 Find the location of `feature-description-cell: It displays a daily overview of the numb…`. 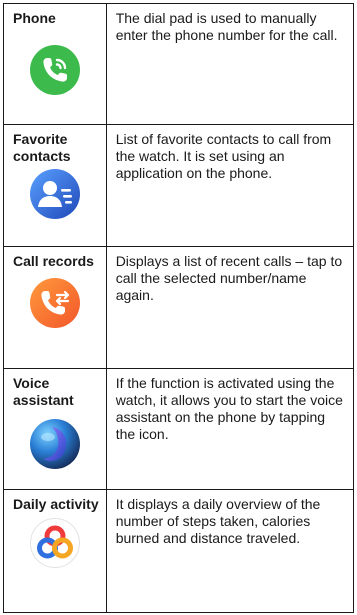

feature-description-cell: It displays a daily overview of the numb… is located at coordinates (230, 551).